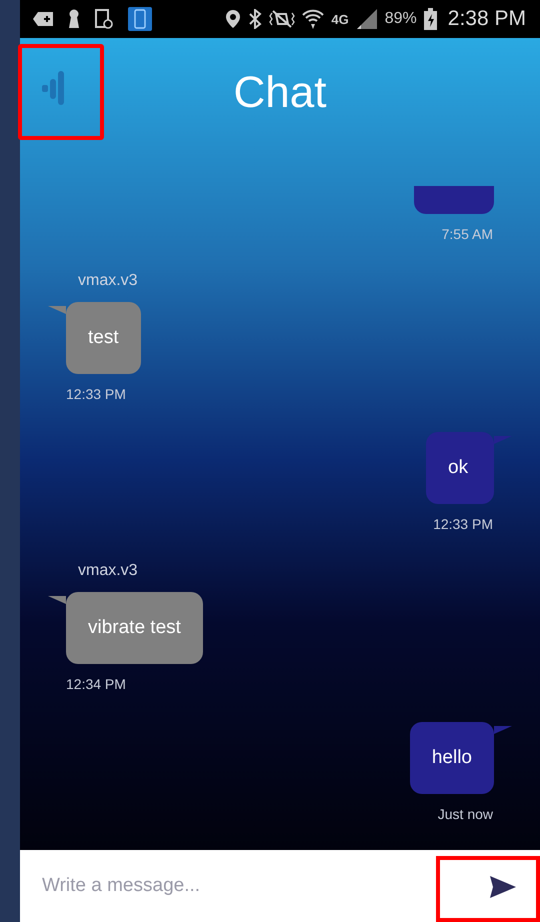  What do you see at coordinates (466, 814) in the screenshot?
I see `message-time: Just now` at bounding box center [466, 814].